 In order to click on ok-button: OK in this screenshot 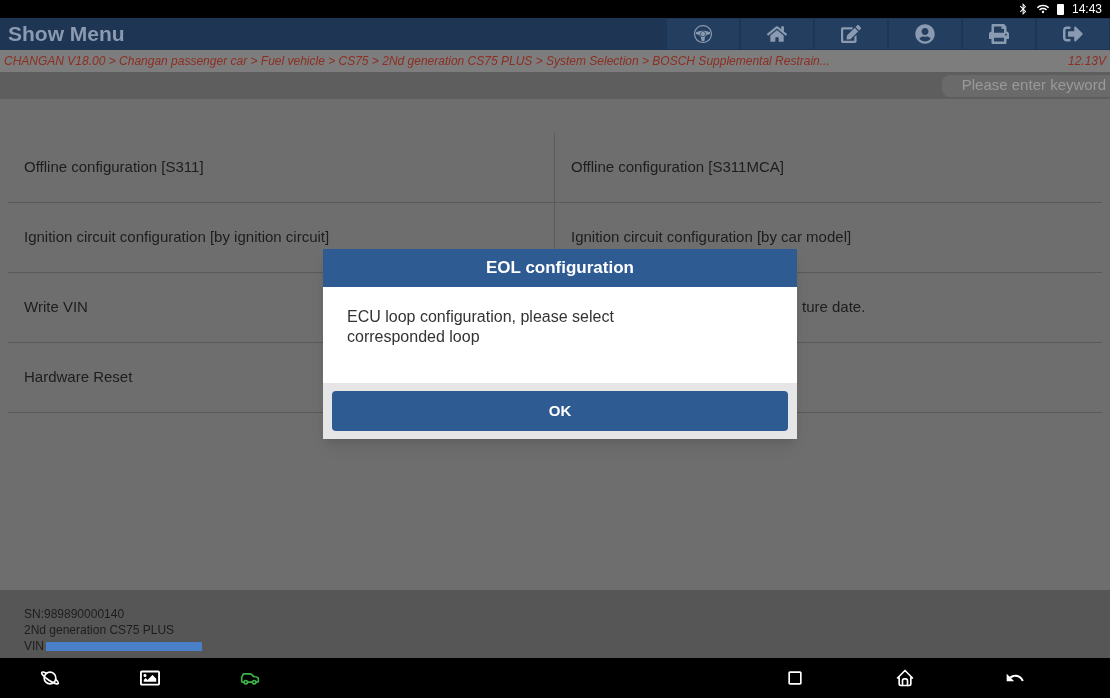, I will do `click(560, 411)`.